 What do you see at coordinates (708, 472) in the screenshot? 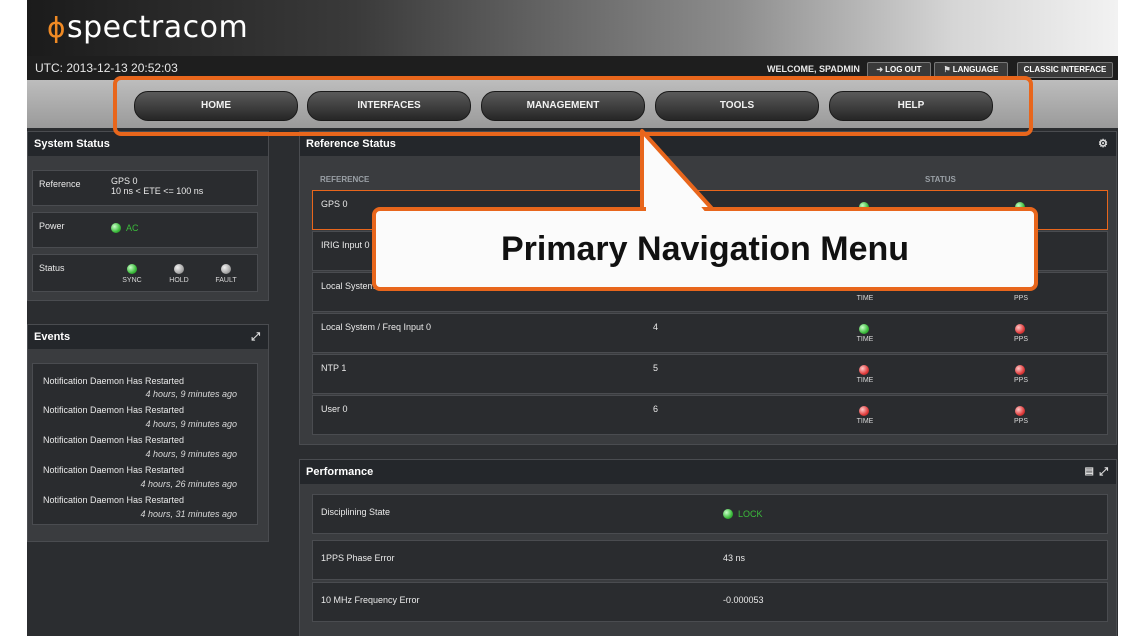
I see `performance-title: Performance ▤ ⤢` at bounding box center [708, 472].